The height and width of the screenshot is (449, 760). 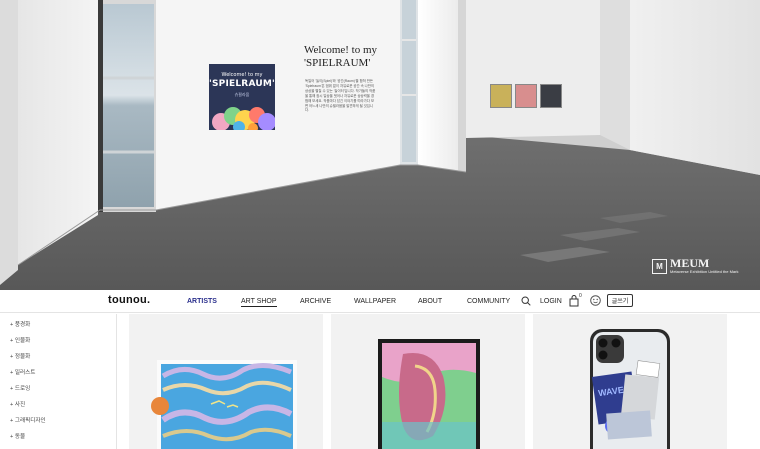 What do you see at coordinates (580, 296) in the screenshot?
I see `cart-count: 0` at bounding box center [580, 296].